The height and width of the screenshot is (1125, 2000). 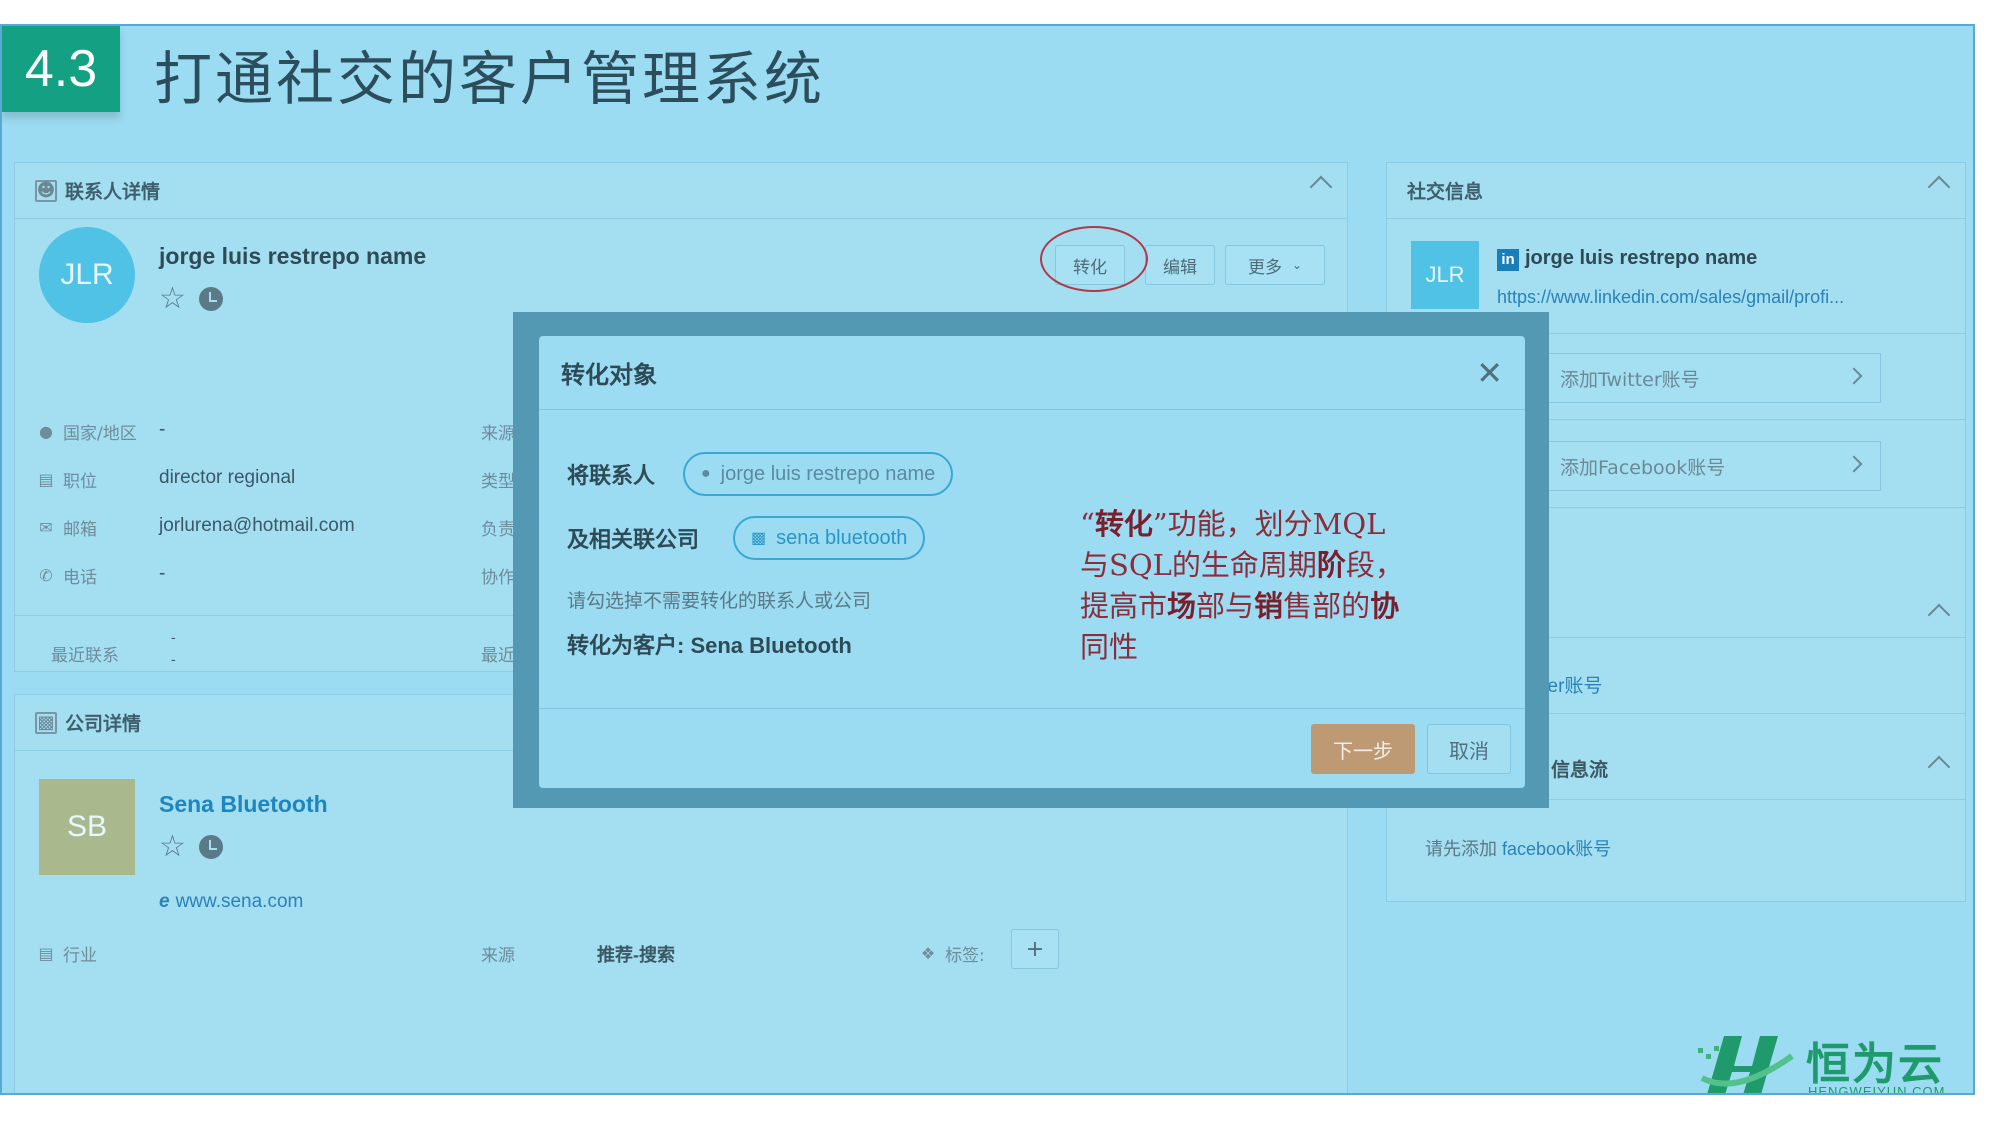 I want to click on field-country-label: ● 国家/地区, so click(x=87, y=431).